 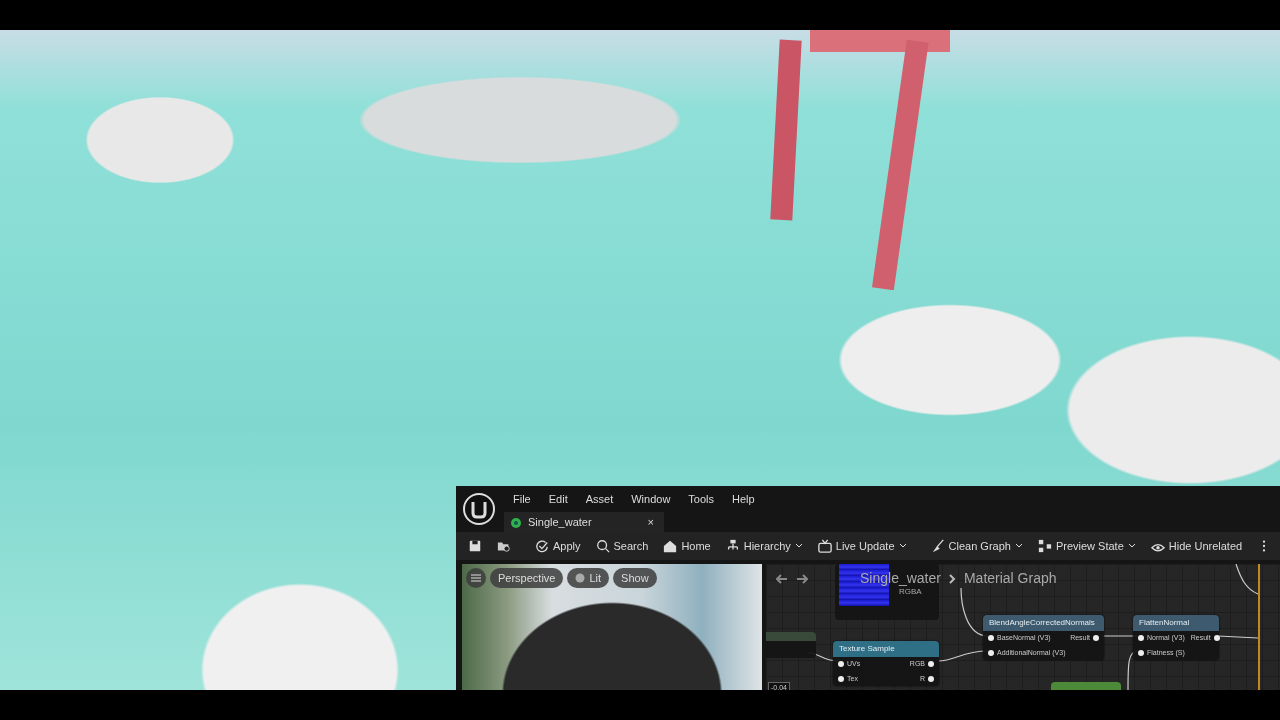 What do you see at coordinates (516, 522) in the screenshot?
I see `material-icon` at bounding box center [516, 522].